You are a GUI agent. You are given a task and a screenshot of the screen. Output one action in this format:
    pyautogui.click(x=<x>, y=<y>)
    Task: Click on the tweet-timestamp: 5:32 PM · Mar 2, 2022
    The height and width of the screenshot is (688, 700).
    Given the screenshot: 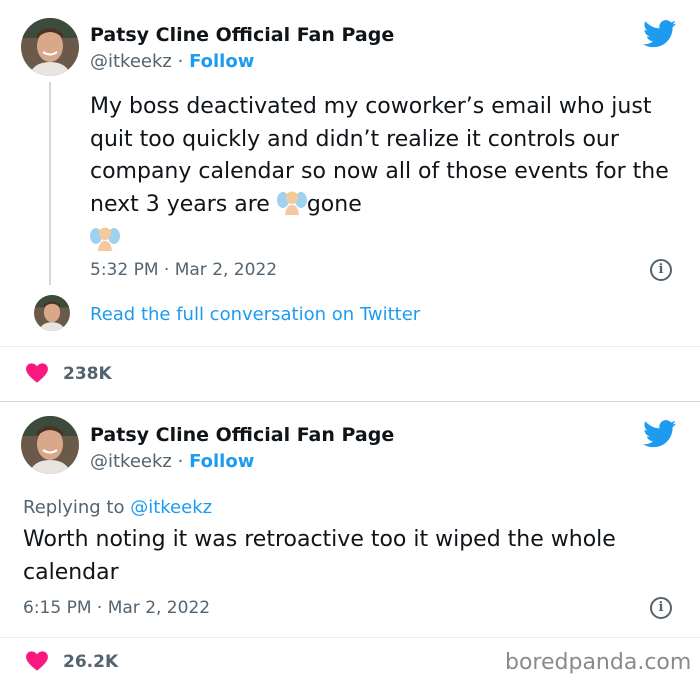 What is the action you would take?
    pyautogui.click(x=183, y=270)
    